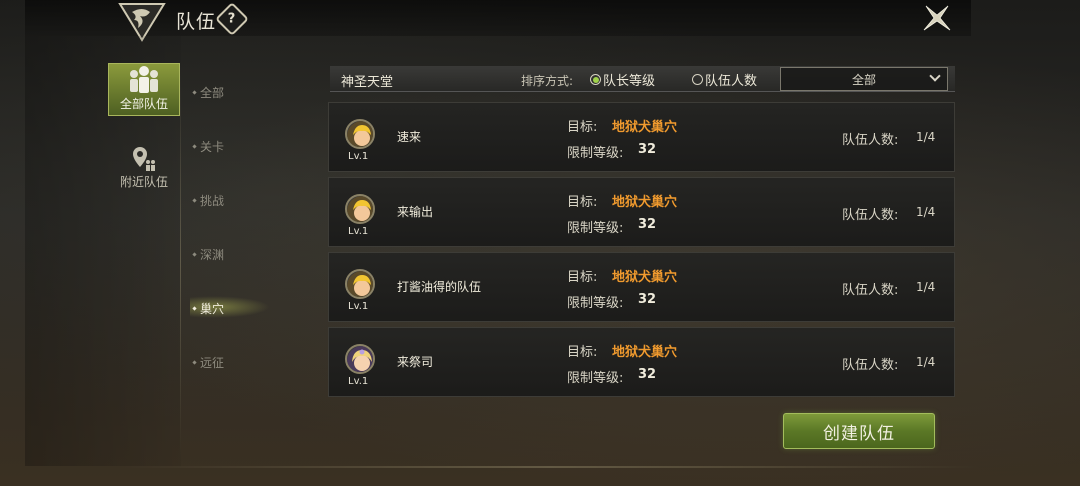  I want to click on category-all: 全部, so click(208, 92).